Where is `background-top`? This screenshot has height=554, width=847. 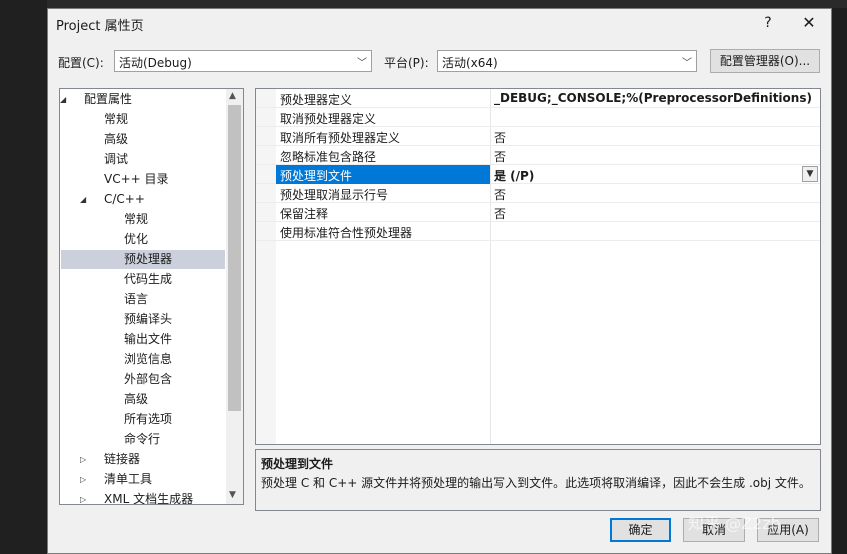
background-top is located at coordinates (447, 4).